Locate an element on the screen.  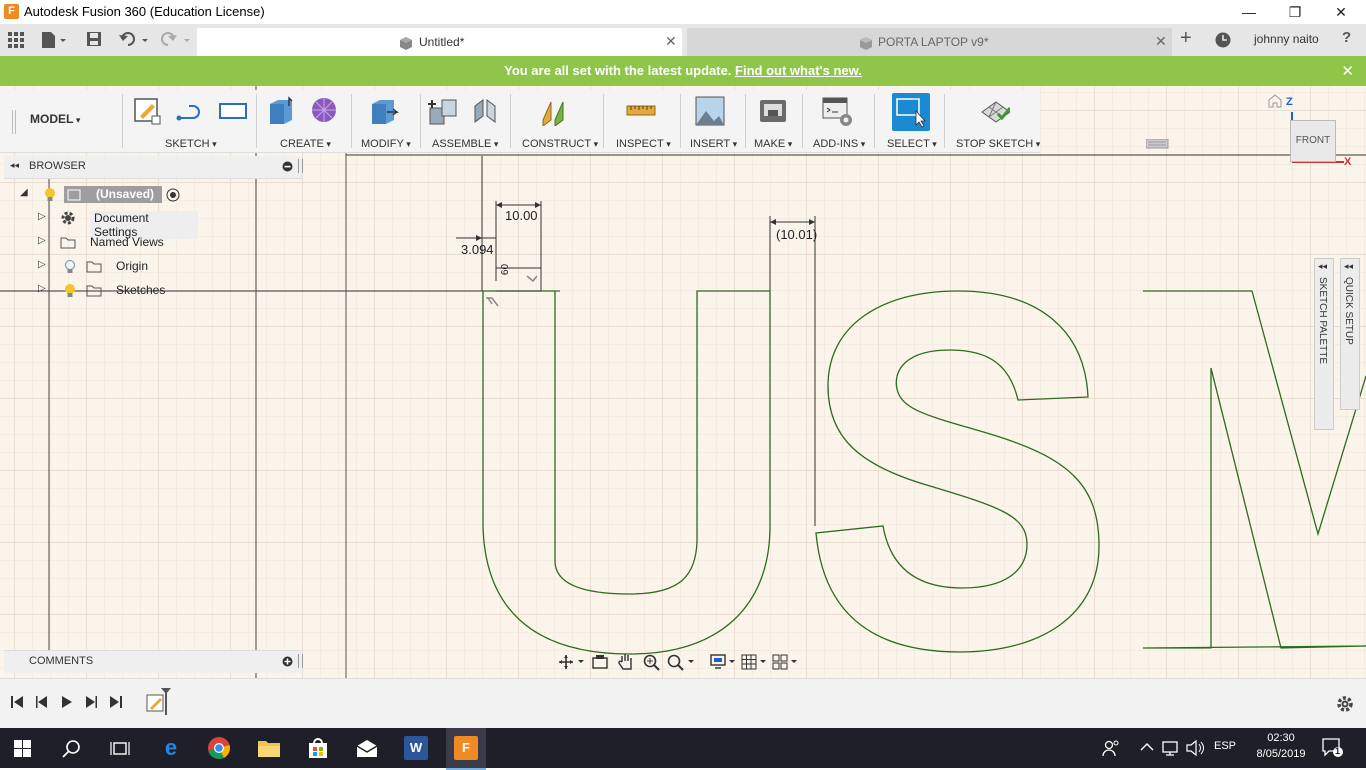
collapse-browser-icon: ◂◂ is located at coordinates (14, 165).